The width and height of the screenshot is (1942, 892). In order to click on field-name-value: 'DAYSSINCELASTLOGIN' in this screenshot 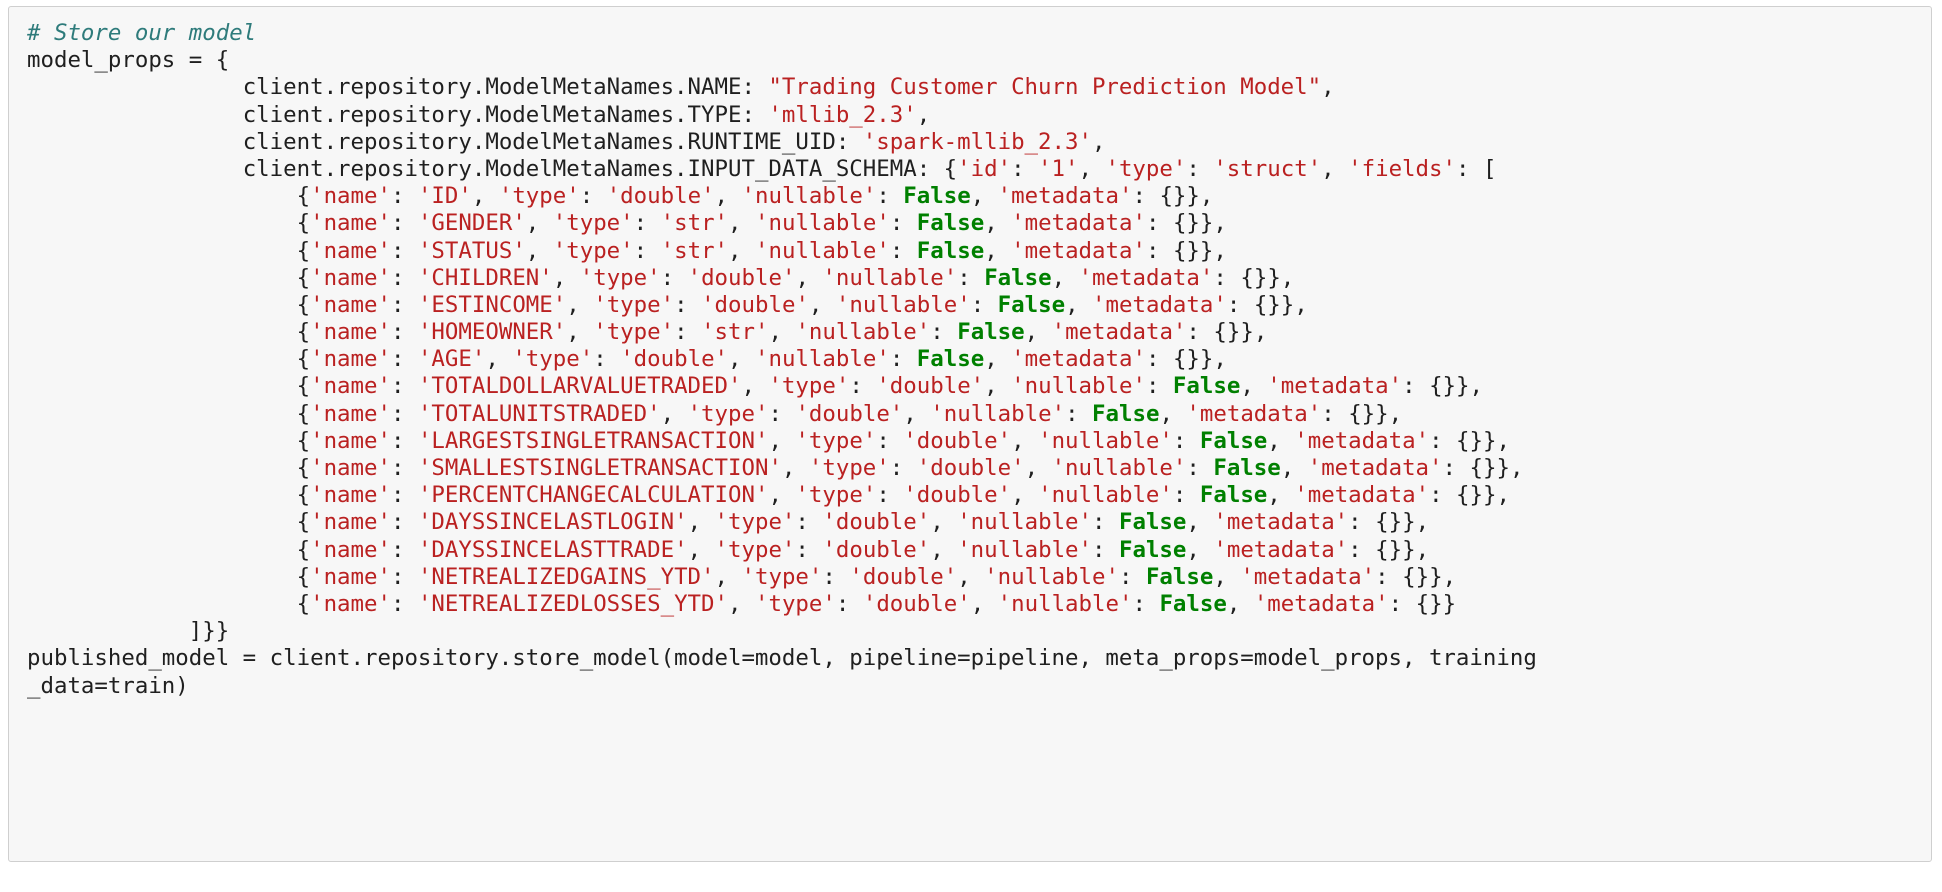, I will do `click(552, 522)`.